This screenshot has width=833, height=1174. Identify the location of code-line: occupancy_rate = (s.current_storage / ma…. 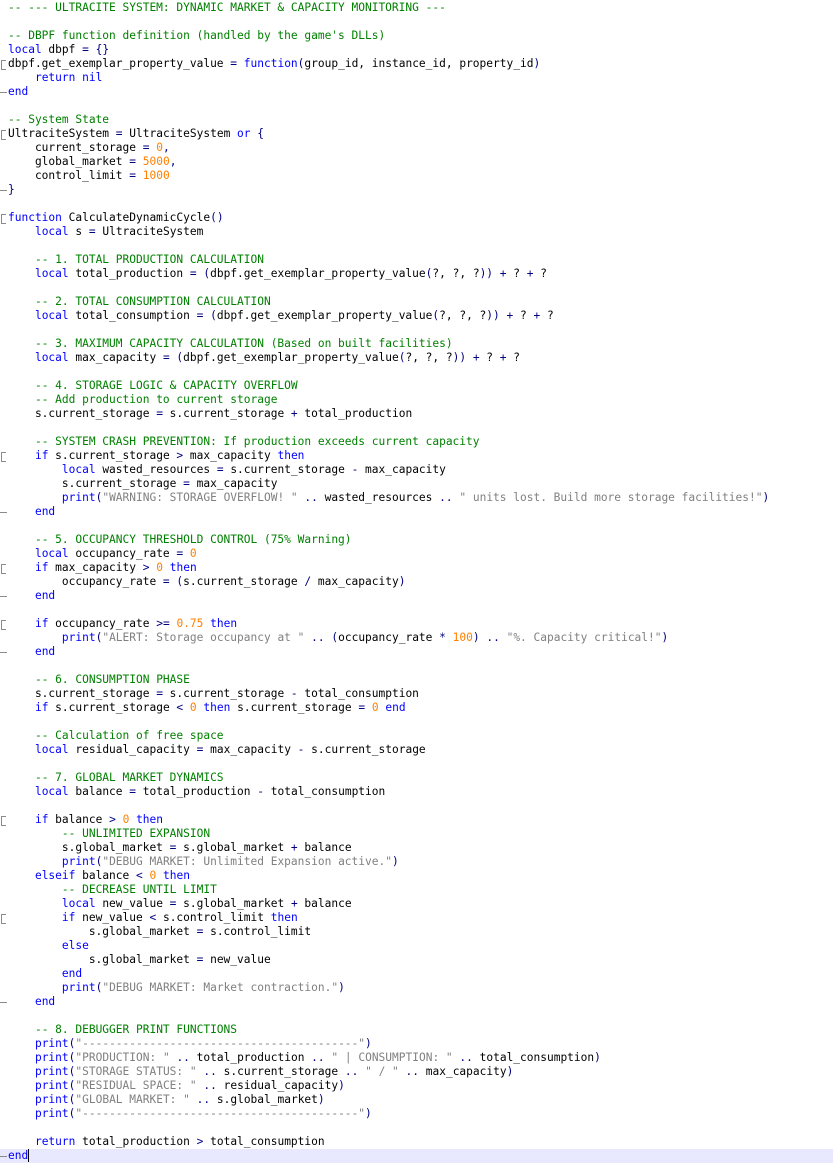
(416, 582).